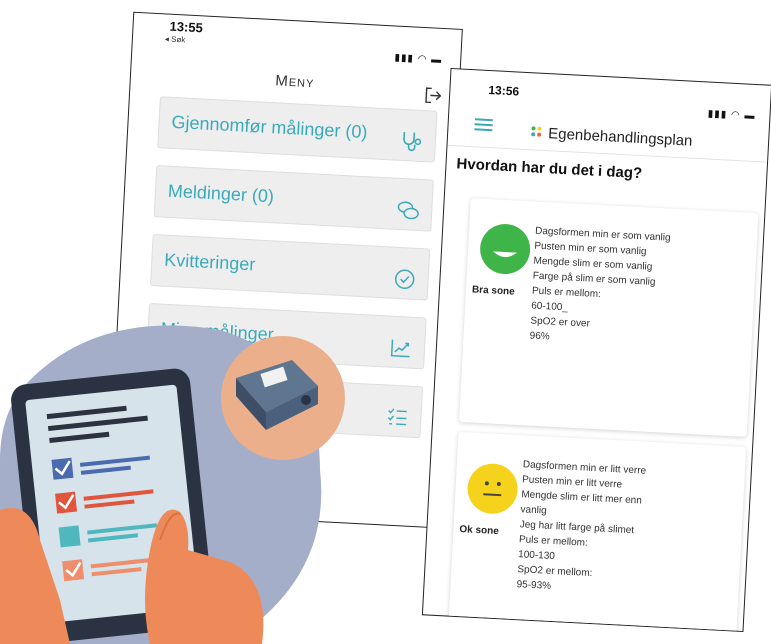  What do you see at coordinates (505, 249) in the screenshot?
I see `smiley-happy-icon` at bounding box center [505, 249].